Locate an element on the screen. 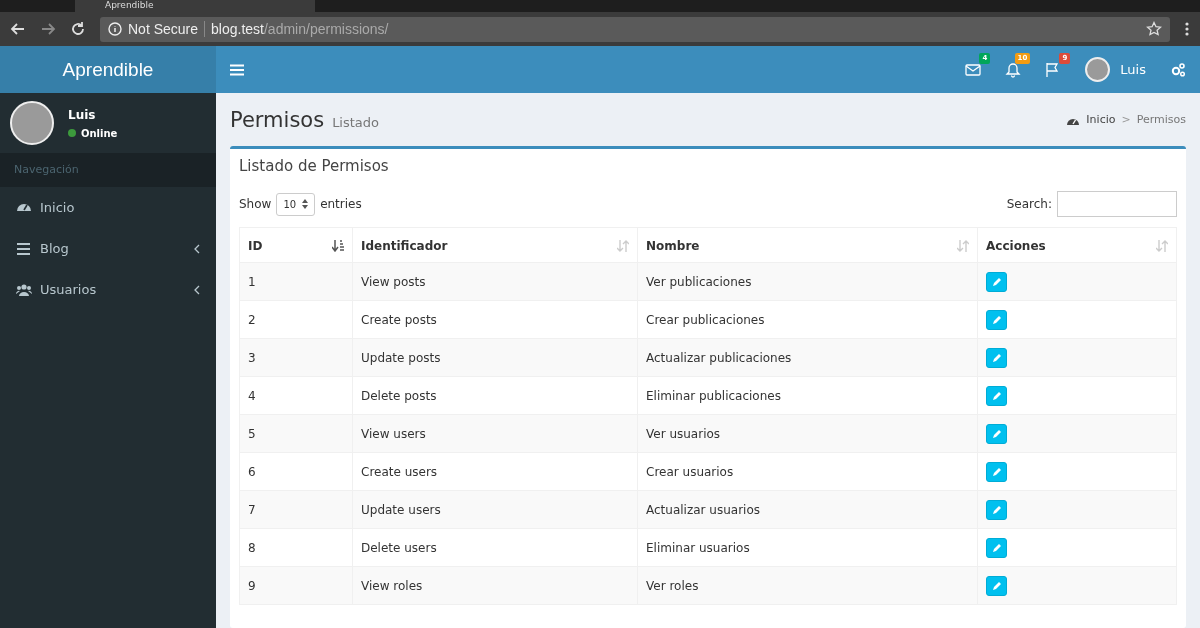  status-text: Online is located at coordinates (99, 133).